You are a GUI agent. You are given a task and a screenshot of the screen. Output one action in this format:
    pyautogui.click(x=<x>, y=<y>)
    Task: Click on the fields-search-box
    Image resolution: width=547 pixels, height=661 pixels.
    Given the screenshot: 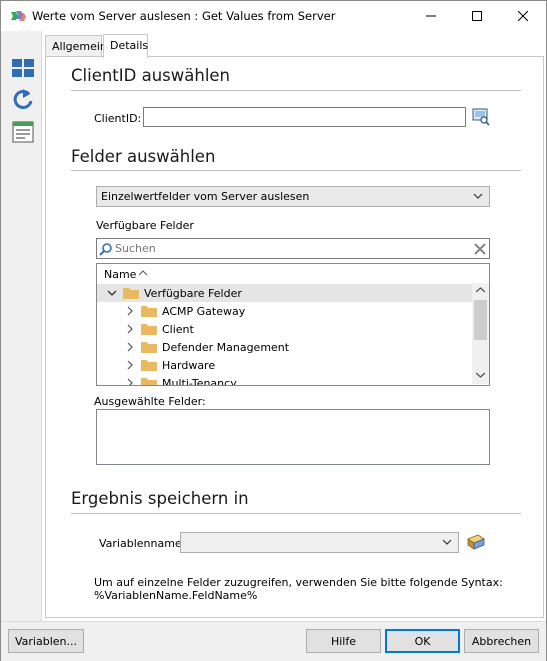 What is the action you would take?
    pyautogui.click(x=293, y=248)
    